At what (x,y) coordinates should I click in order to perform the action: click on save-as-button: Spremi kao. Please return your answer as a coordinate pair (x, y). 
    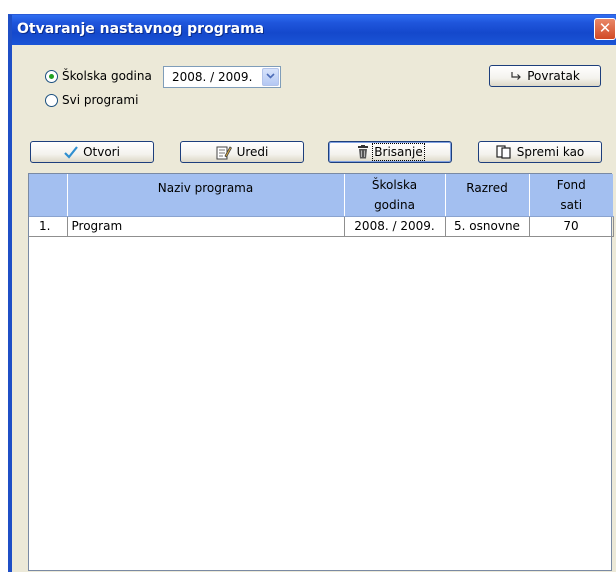
    Looking at the image, I should click on (540, 152).